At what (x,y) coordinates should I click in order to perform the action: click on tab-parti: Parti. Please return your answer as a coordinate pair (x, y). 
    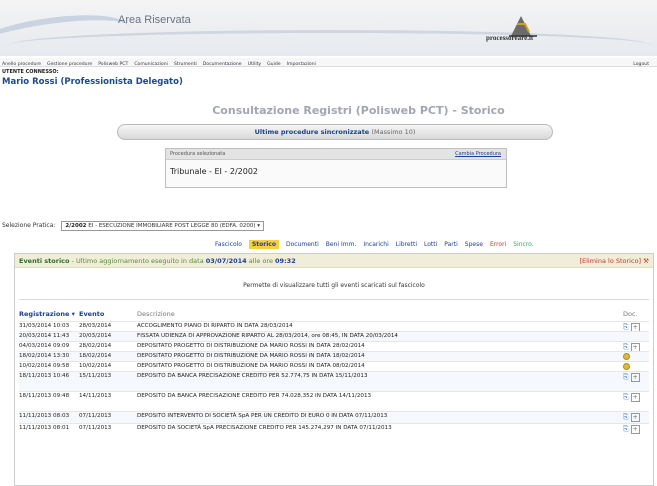
    Looking at the image, I should click on (451, 244).